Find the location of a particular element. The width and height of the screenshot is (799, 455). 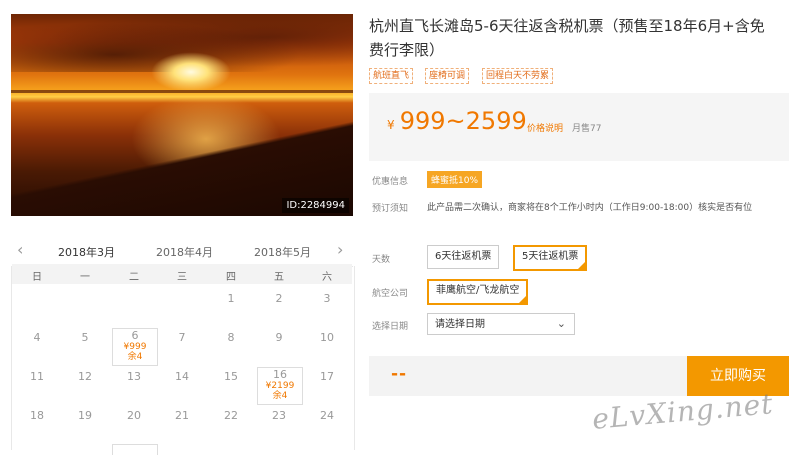

weekday-sun: 日 is located at coordinates (37, 277).